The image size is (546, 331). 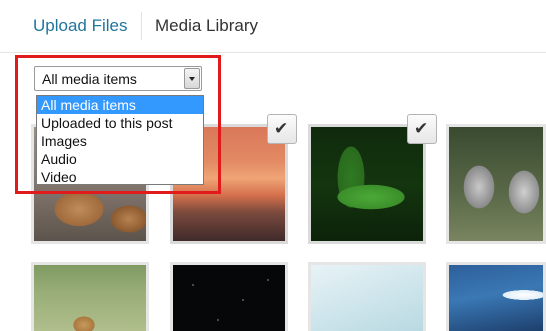 I want to click on media-thumbnail-lion-grass, so click(x=90, y=296).